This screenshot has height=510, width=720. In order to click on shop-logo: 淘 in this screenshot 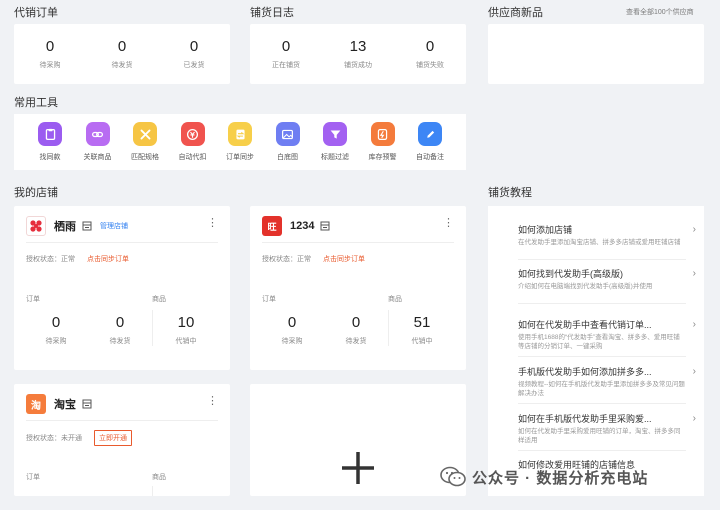, I will do `click(36, 404)`.